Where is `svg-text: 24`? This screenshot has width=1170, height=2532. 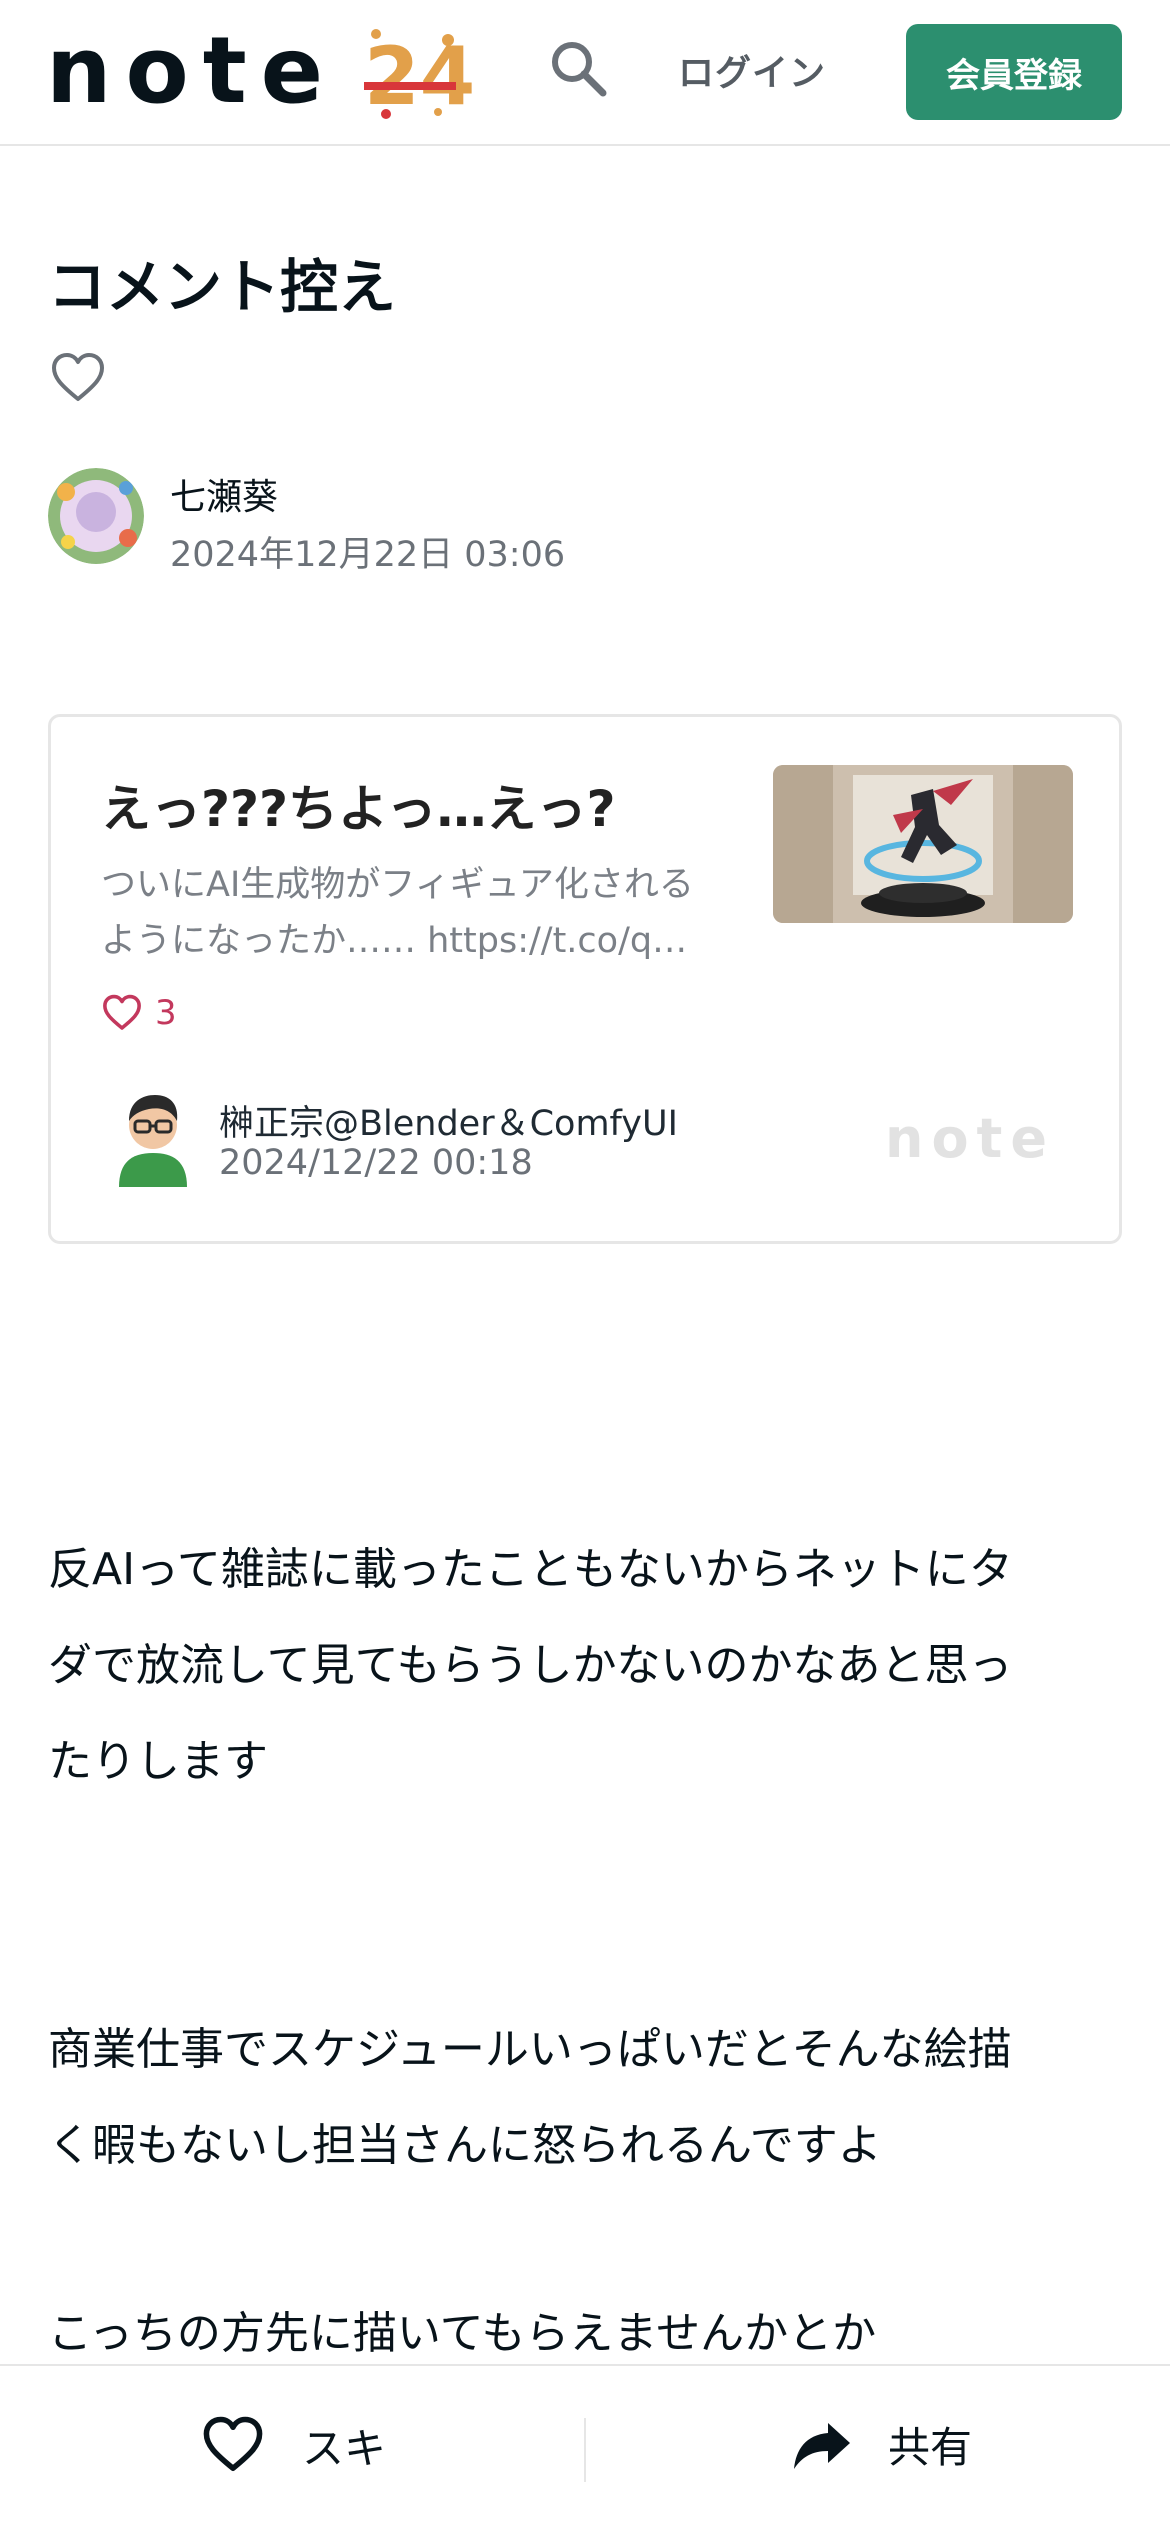 svg-text: 24 is located at coordinates (419, 76).